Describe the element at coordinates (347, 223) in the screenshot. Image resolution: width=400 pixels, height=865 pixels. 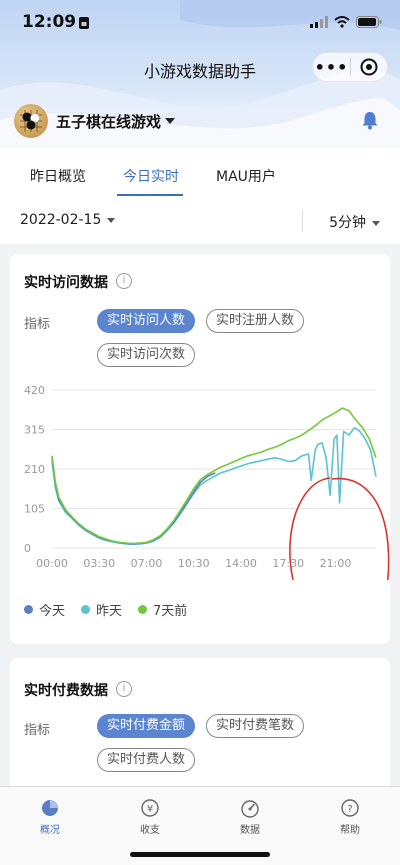
I see `interval-value: 5分钟` at that location.